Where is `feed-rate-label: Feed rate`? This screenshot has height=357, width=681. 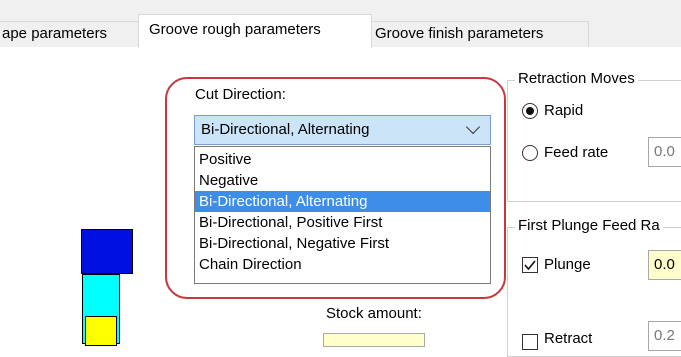
feed-rate-label: Feed rate is located at coordinates (576, 152).